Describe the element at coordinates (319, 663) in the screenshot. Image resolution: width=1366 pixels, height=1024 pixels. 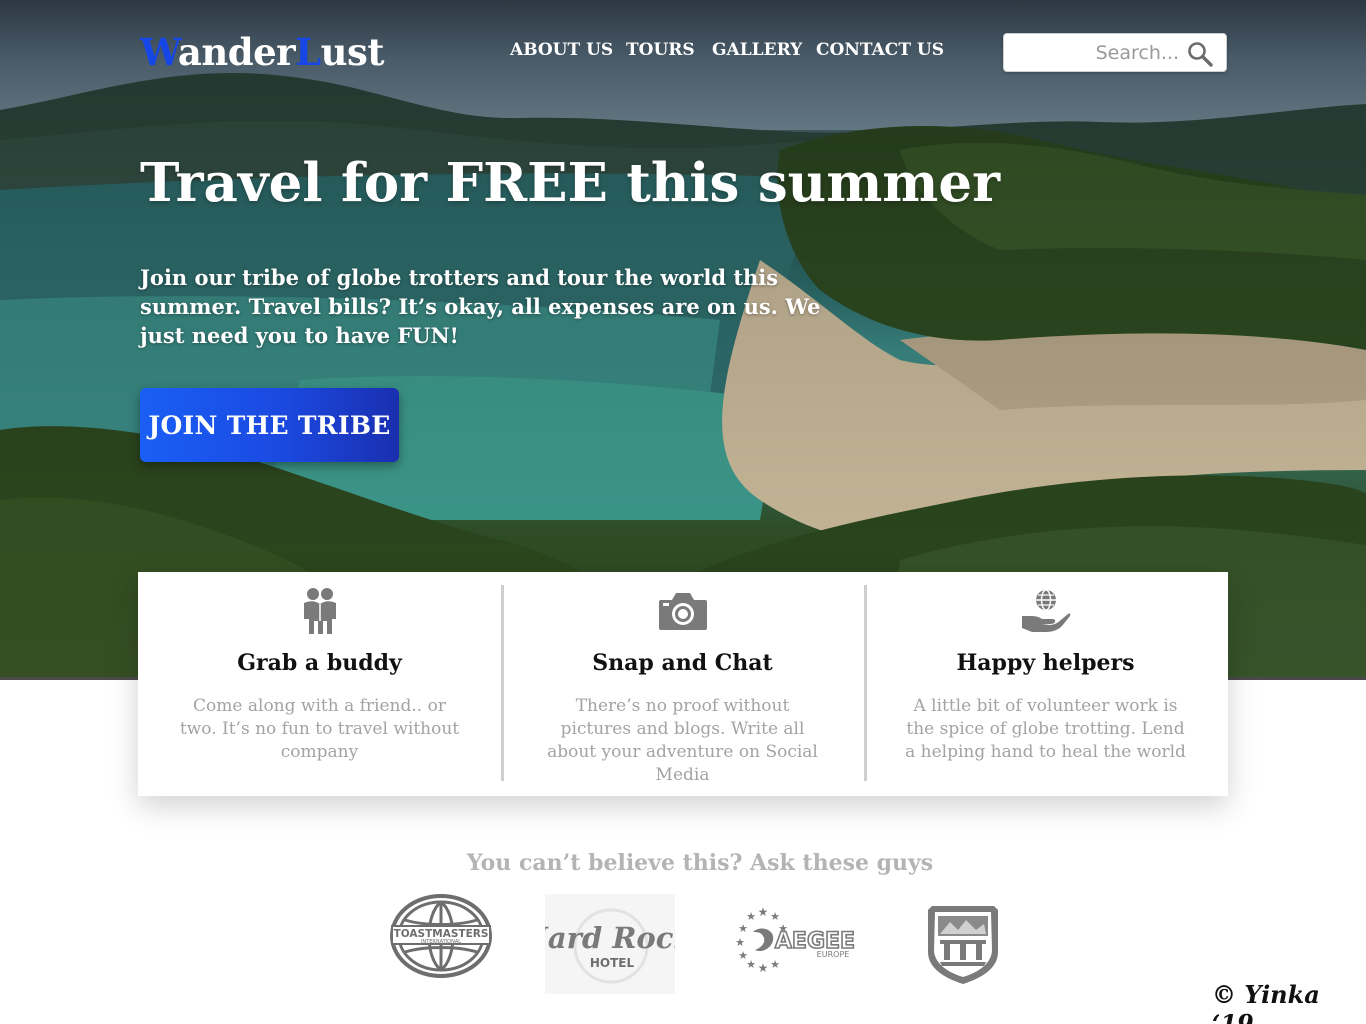
I see `feature-title: Grab a buddy` at that location.